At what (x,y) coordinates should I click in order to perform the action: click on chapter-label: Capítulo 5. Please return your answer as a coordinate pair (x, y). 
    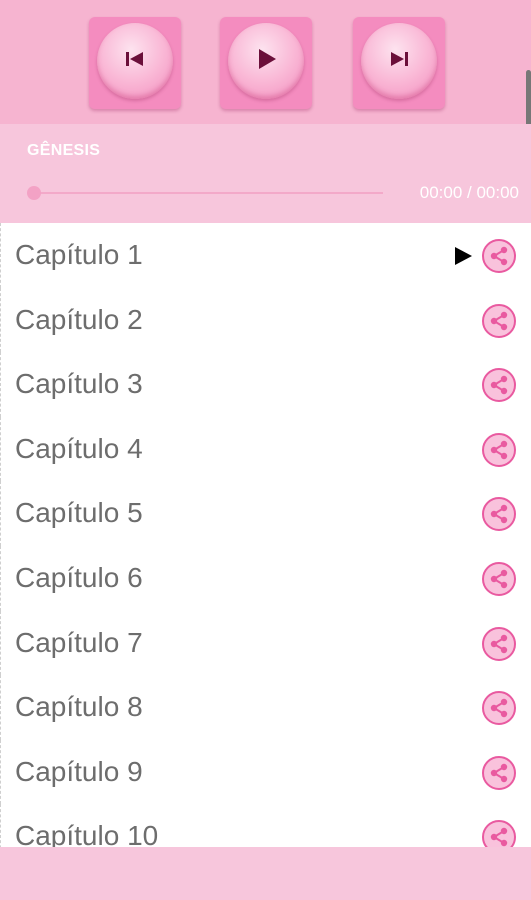
    Looking at the image, I should click on (79, 513).